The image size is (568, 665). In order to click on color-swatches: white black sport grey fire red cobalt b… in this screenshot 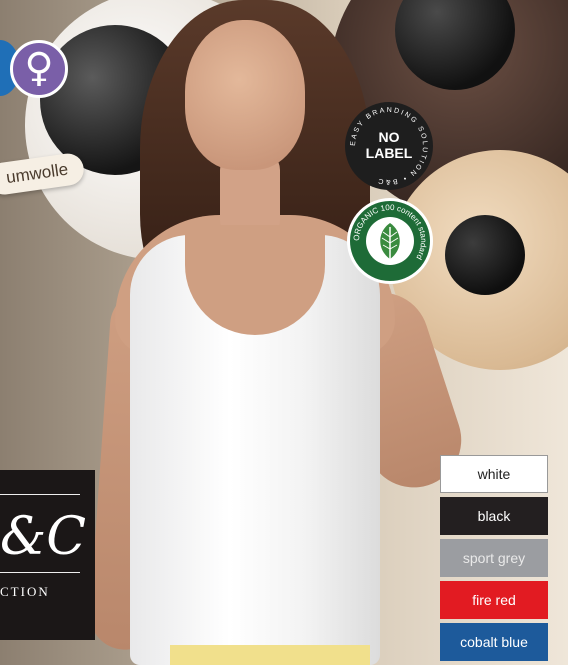, I will do `click(494, 560)`.